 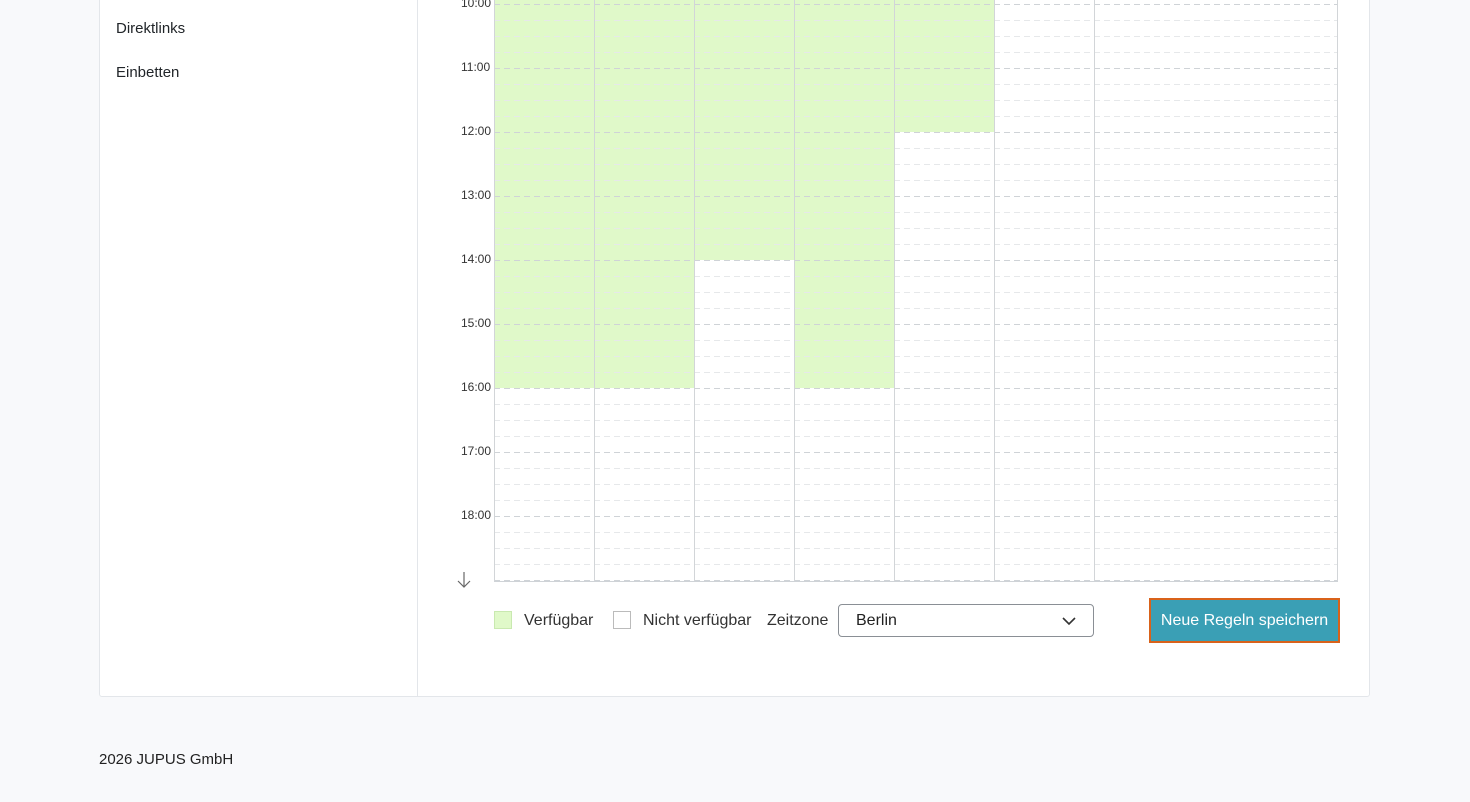 What do you see at coordinates (966, 620) in the screenshot?
I see `timezone-select: Berlin` at bounding box center [966, 620].